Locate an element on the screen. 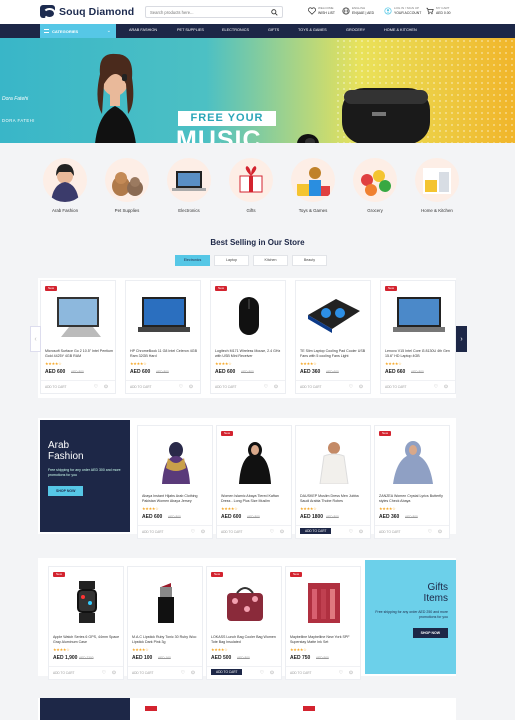 The image size is (515, 720). tab-kitchen: Kitchen is located at coordinates (270, 260).